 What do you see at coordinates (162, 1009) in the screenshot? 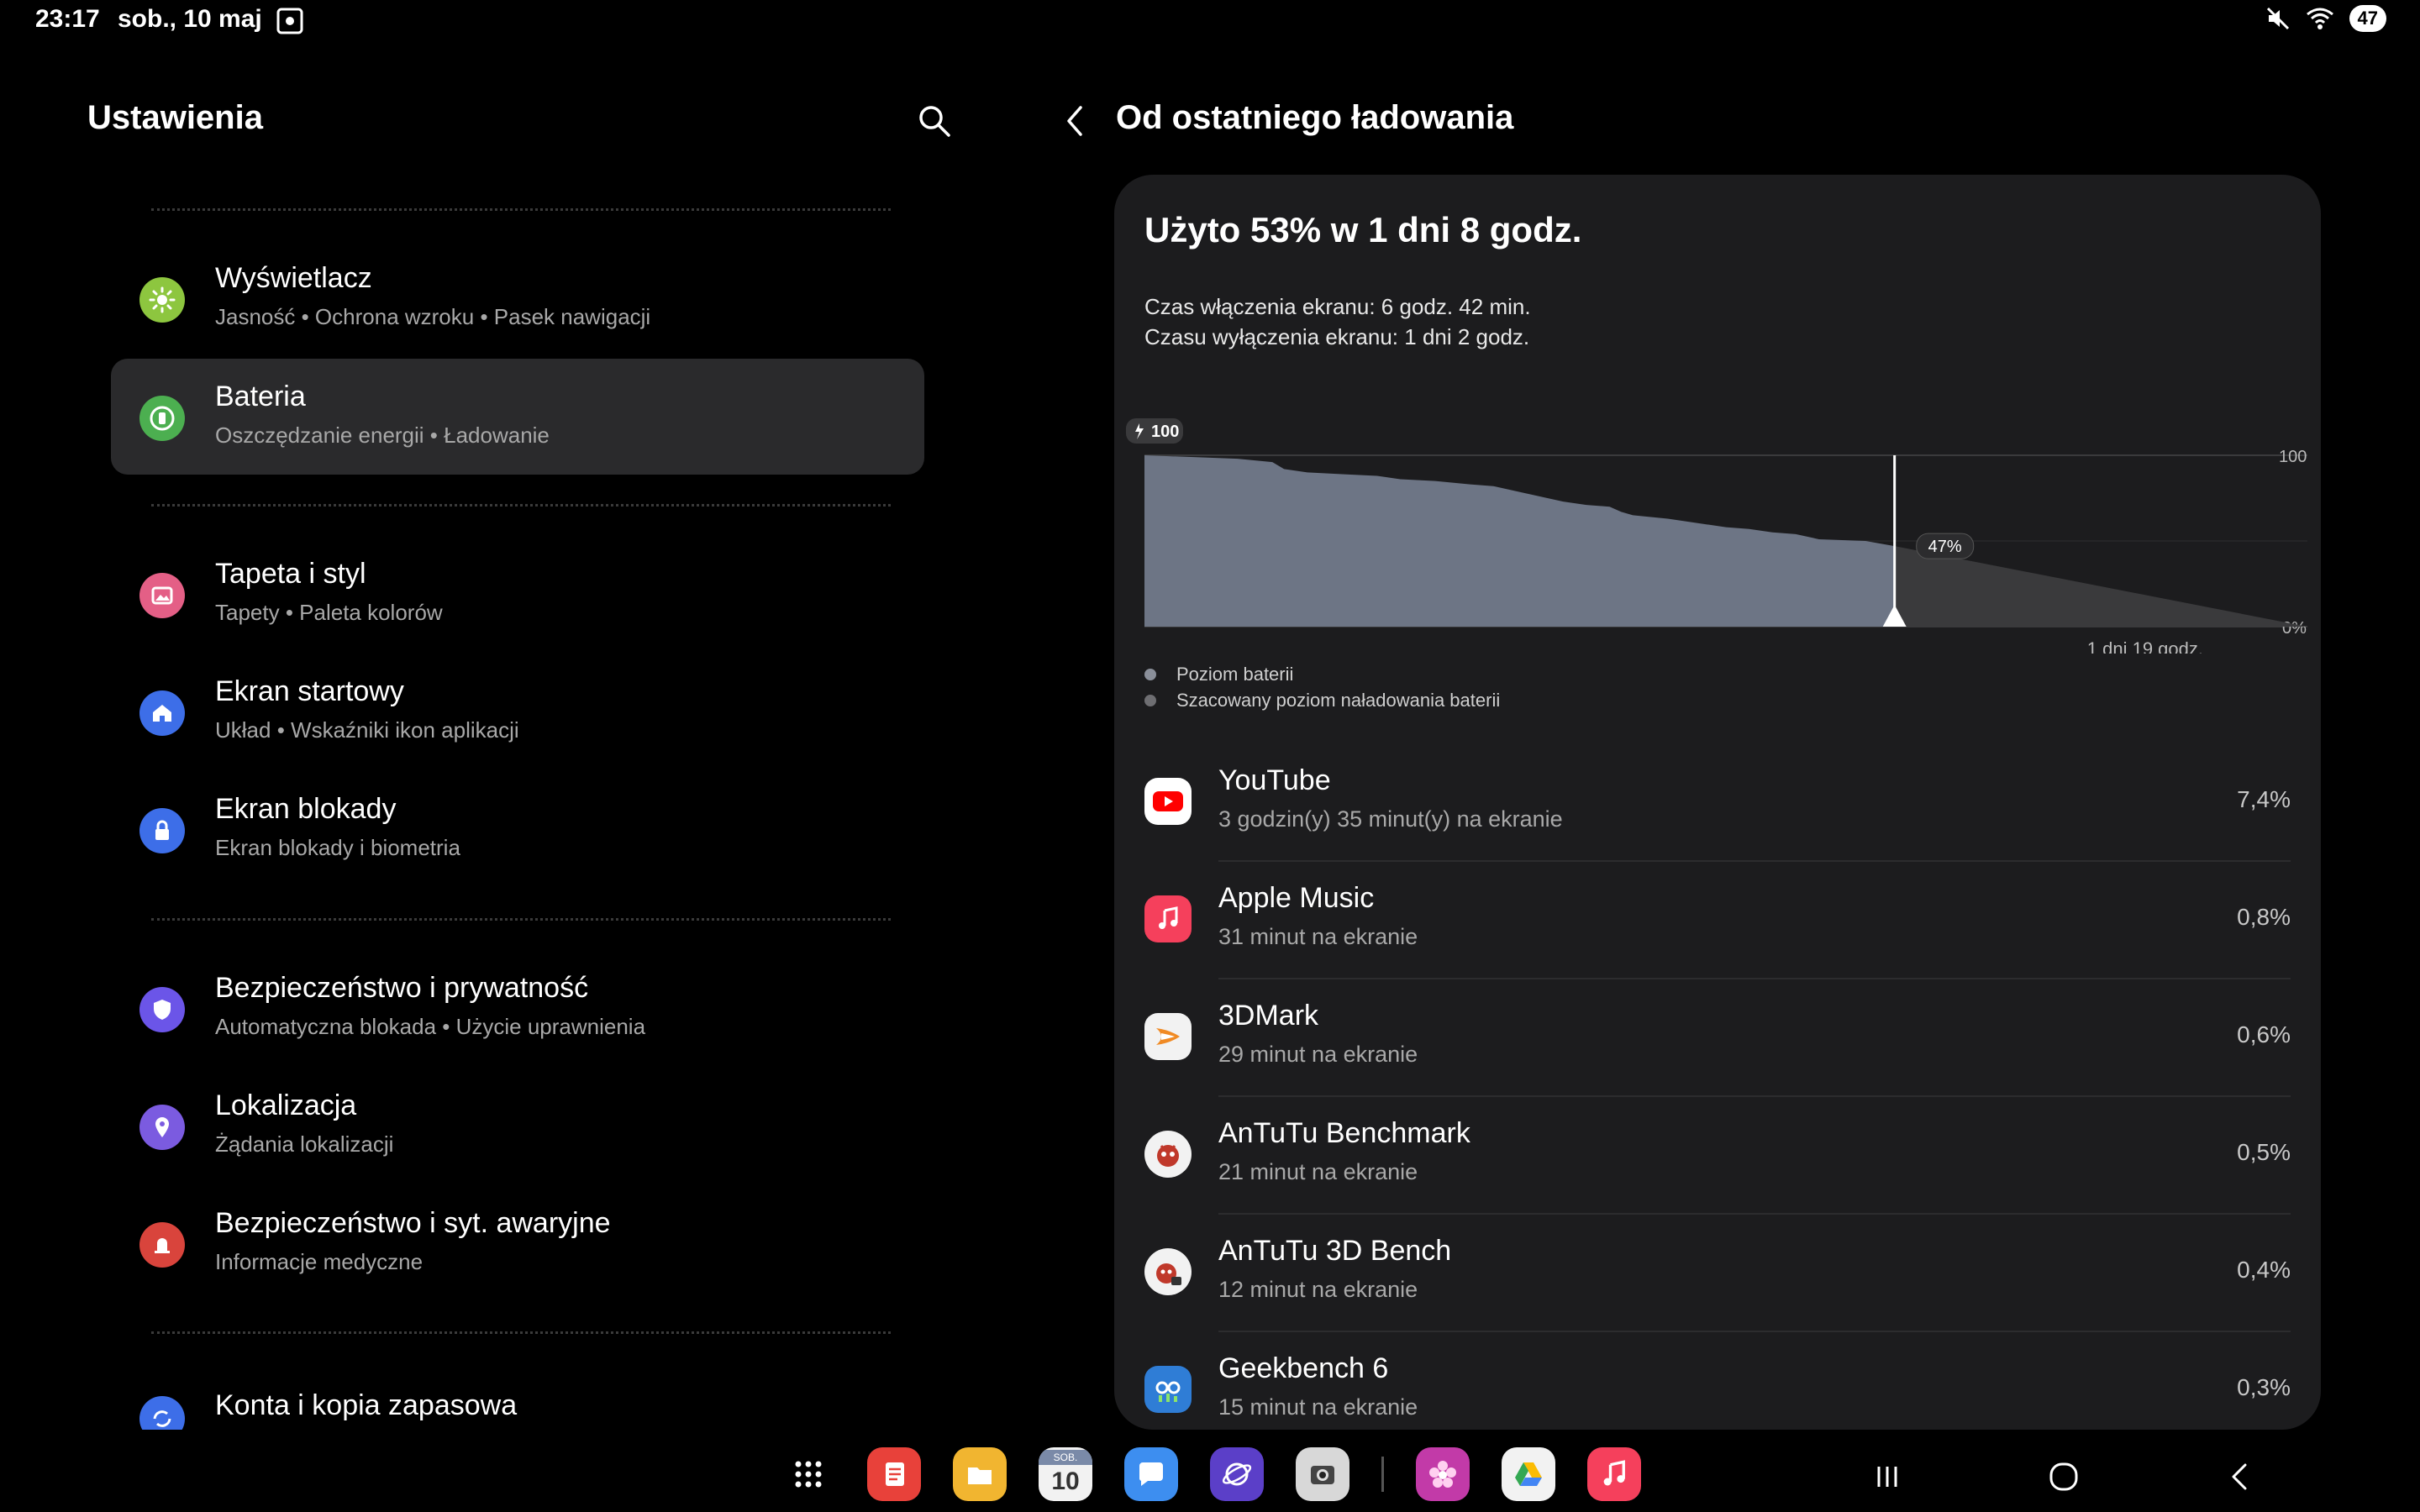
I see `shield-icon` at bounding box center [162, 1009].